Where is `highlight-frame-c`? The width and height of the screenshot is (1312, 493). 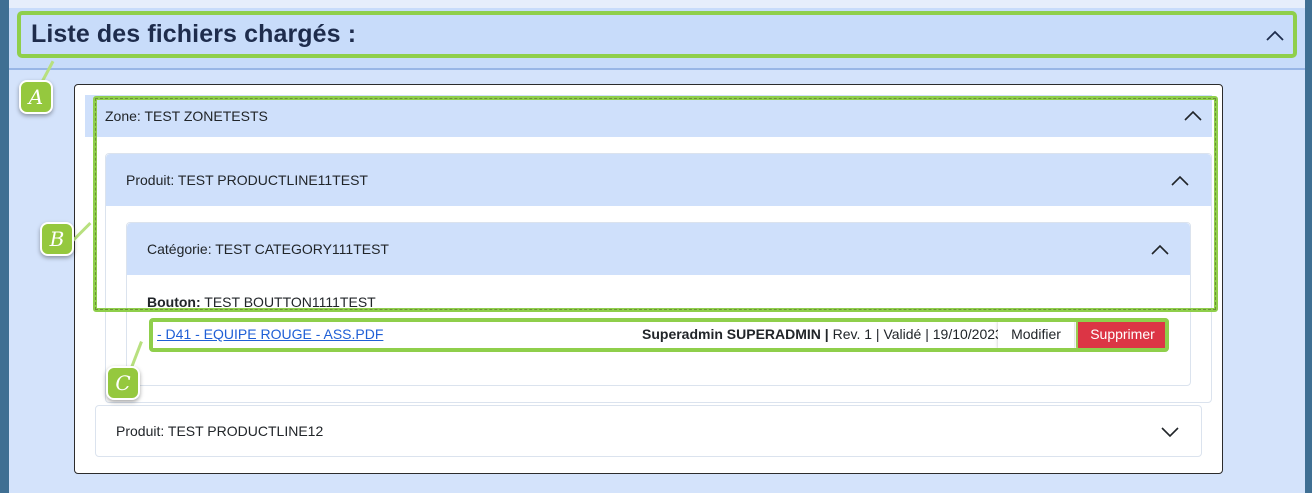
highlight-frame-c is located at coordinates (659, 335).